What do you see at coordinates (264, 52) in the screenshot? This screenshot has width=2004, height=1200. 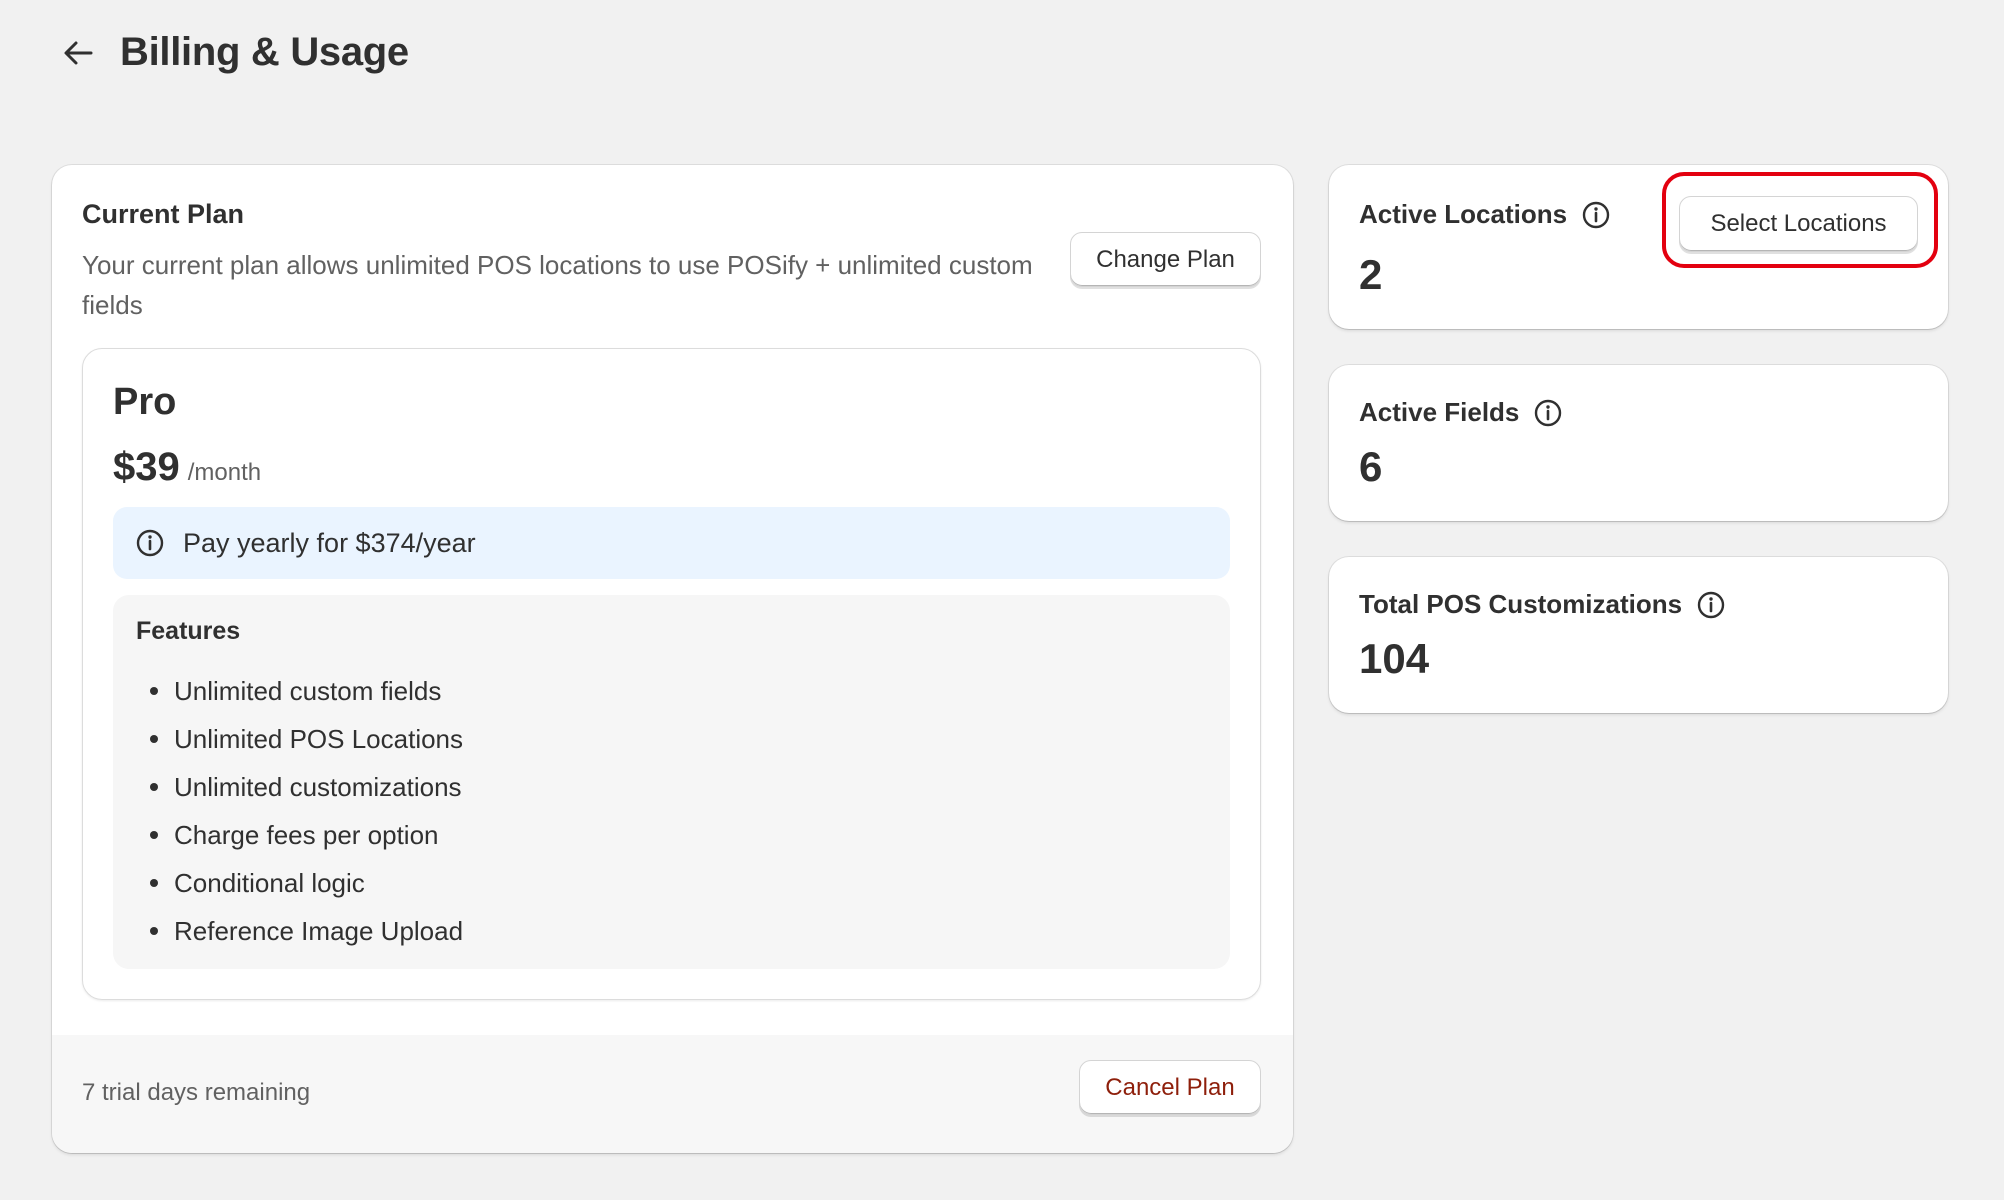 I see `page-title: Billing & Usage` at bounding box center [264, 52].